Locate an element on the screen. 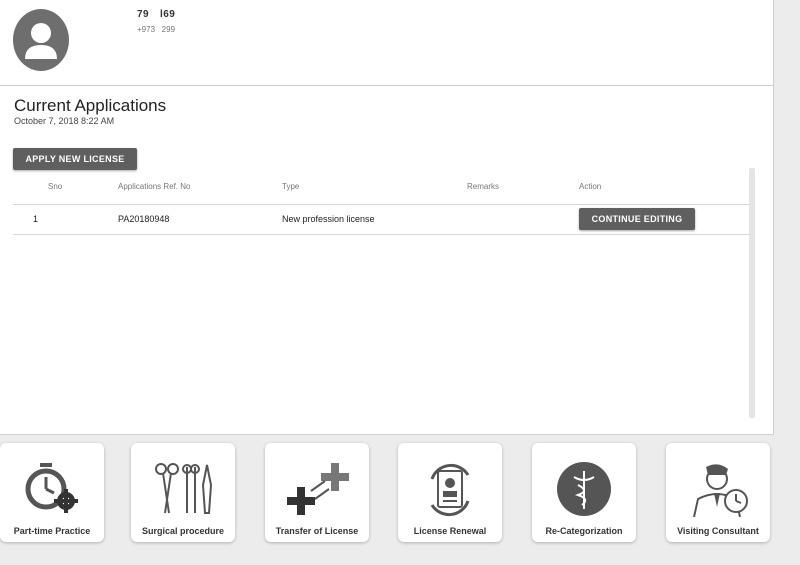 The image size is (800, 565). service-tile-transfer-of-license: Transfer of License is located at coordinates (317, 492).